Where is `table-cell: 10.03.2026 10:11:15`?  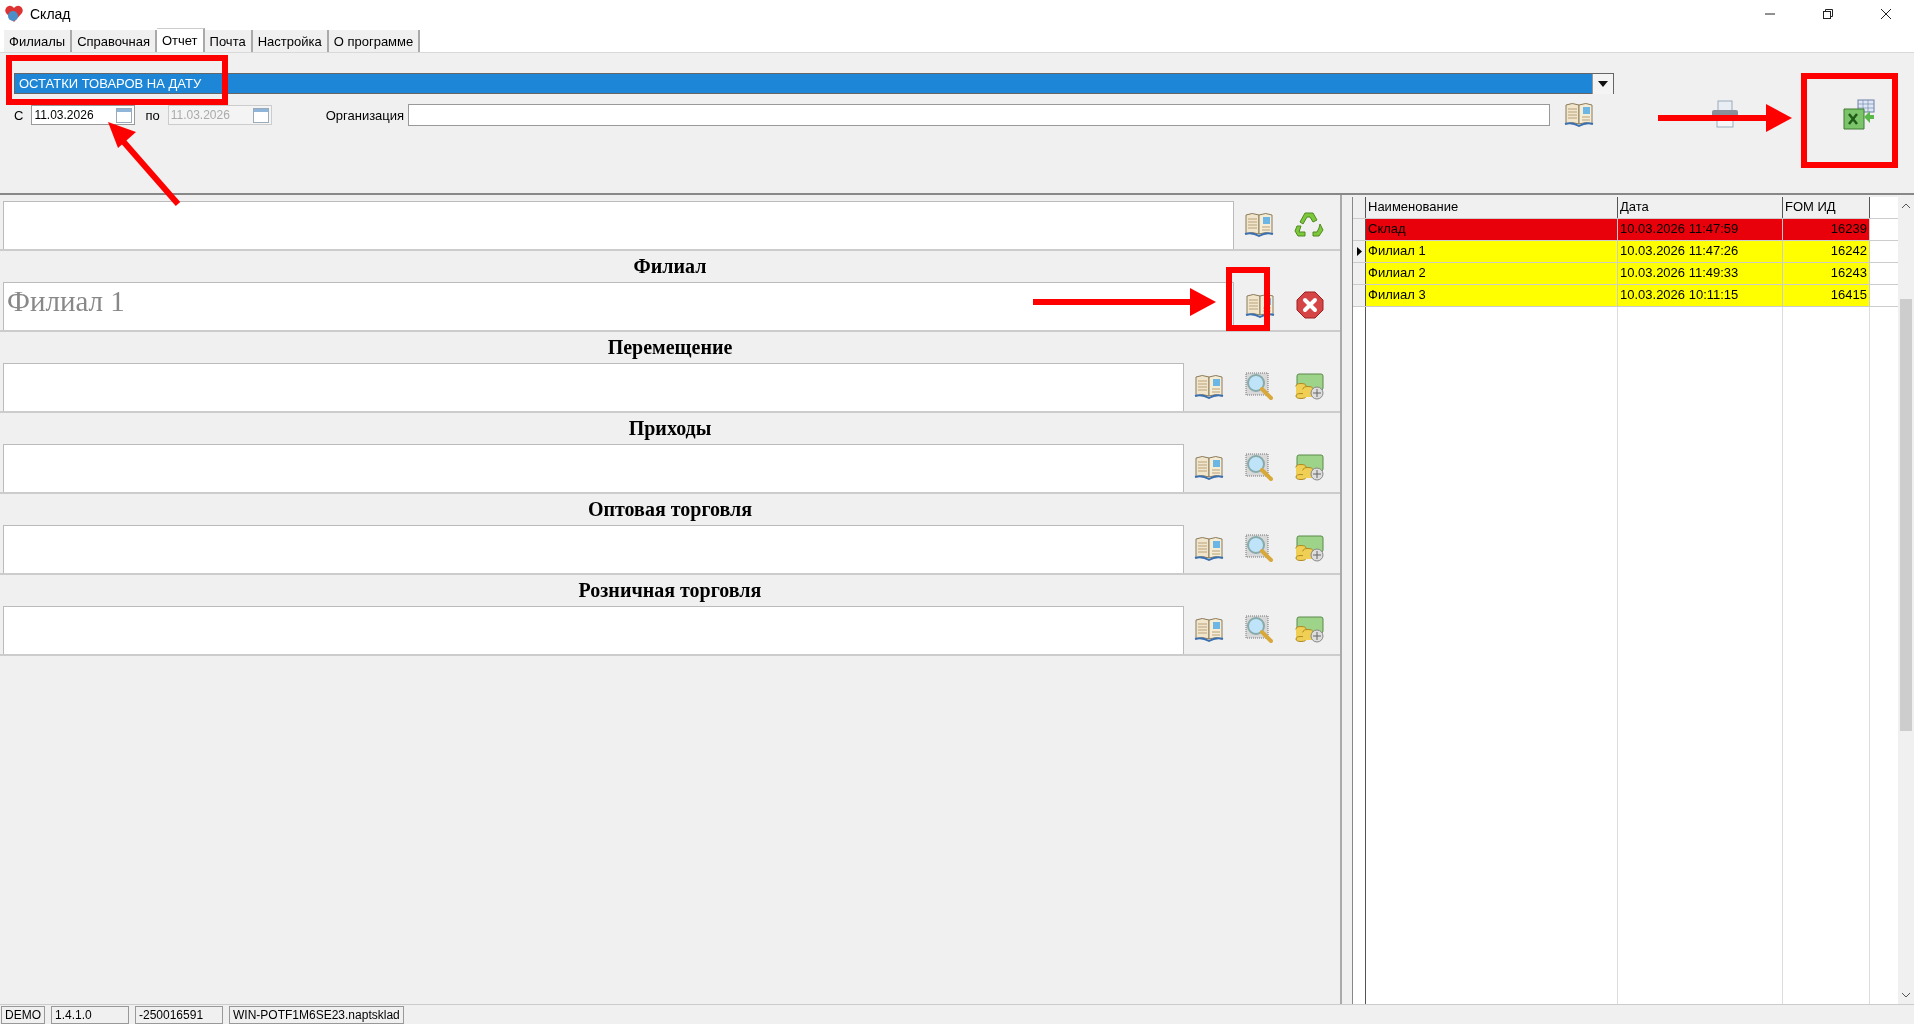
table-cell: 10.03.2026 10:11:15 is located at coordinates (1700, 295).